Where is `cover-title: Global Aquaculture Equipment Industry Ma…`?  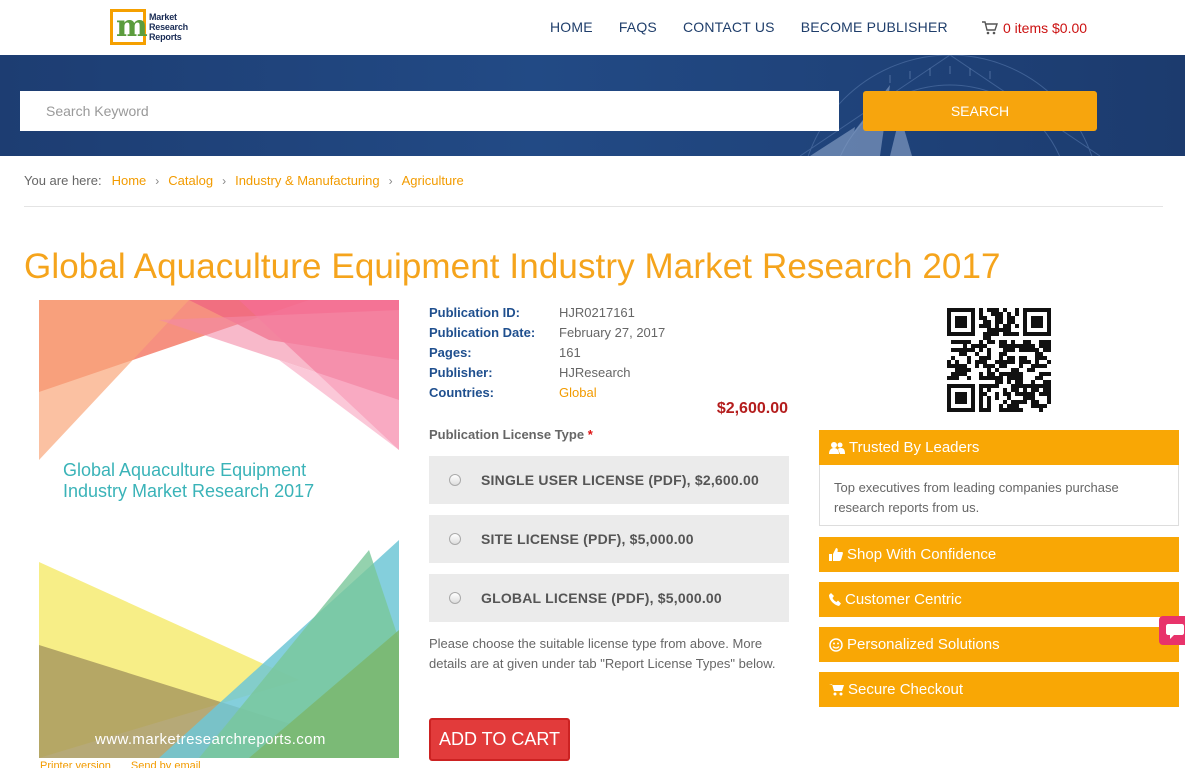 cover-title: Global Aquaculture Equipment Industry Ma… is located at coordinates (189, 480).